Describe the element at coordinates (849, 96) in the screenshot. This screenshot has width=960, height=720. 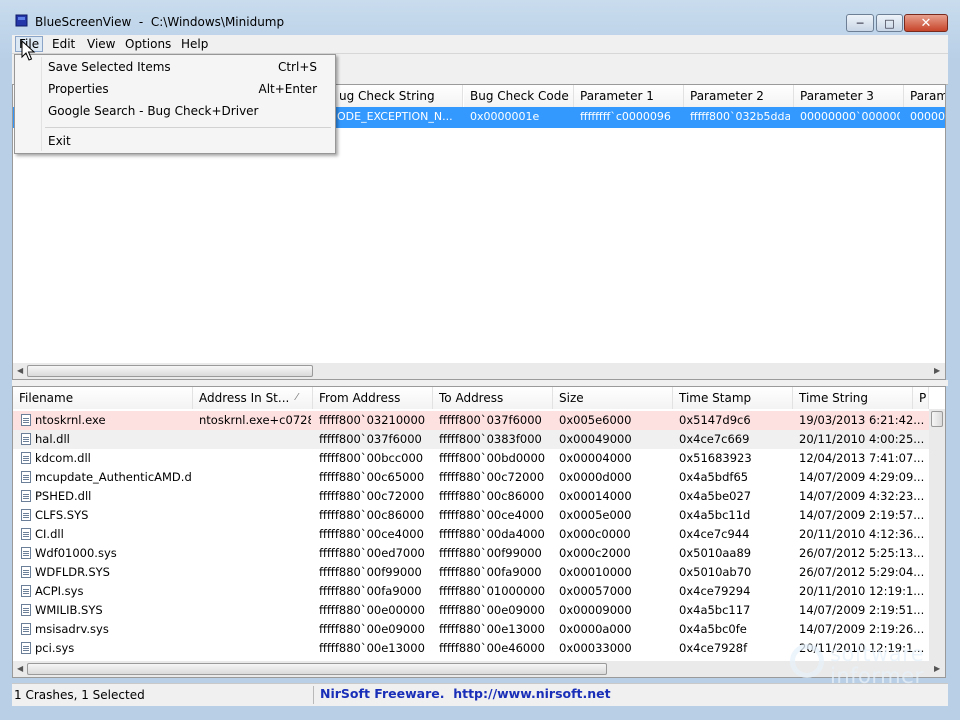
I see `column-header-parameter-3: Parameter 3` at that location.